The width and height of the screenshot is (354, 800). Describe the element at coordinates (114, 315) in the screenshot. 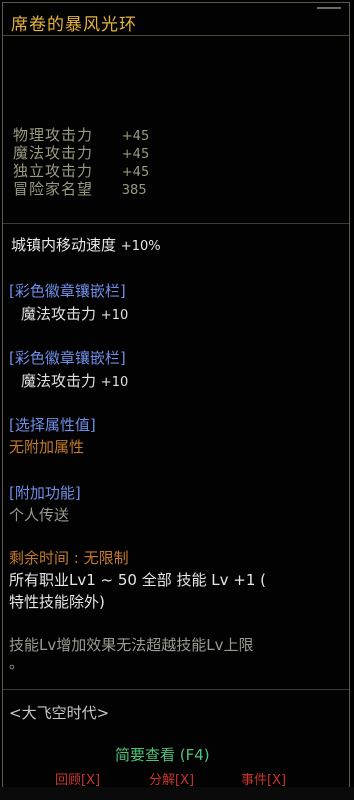

I see `emblem-slot-1-stat-value: +10` at that location.